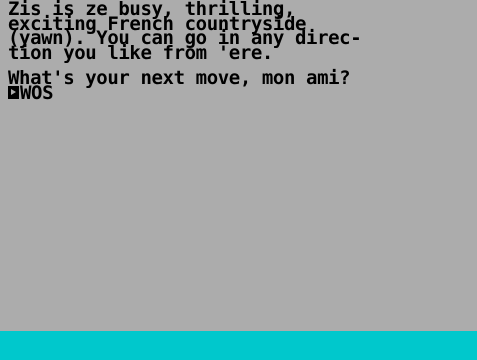 The image size is (477, 360). Describe the element at coordinates (140, 52) in the screenshot. I see `description-line-4: tion you like from 'ere.` at that location.